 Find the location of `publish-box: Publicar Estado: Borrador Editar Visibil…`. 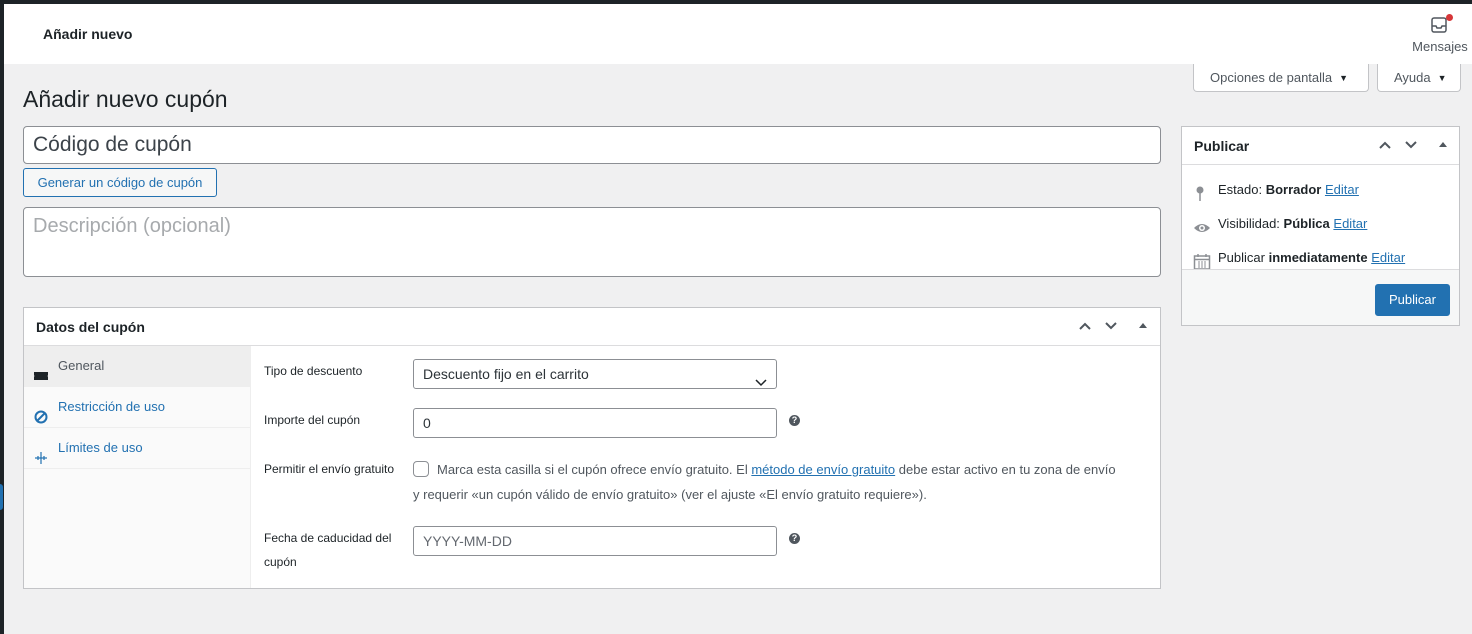

publish-box: Publicar Estado: Borrador Editar Visibil… is located at coordinates (1320, 226).